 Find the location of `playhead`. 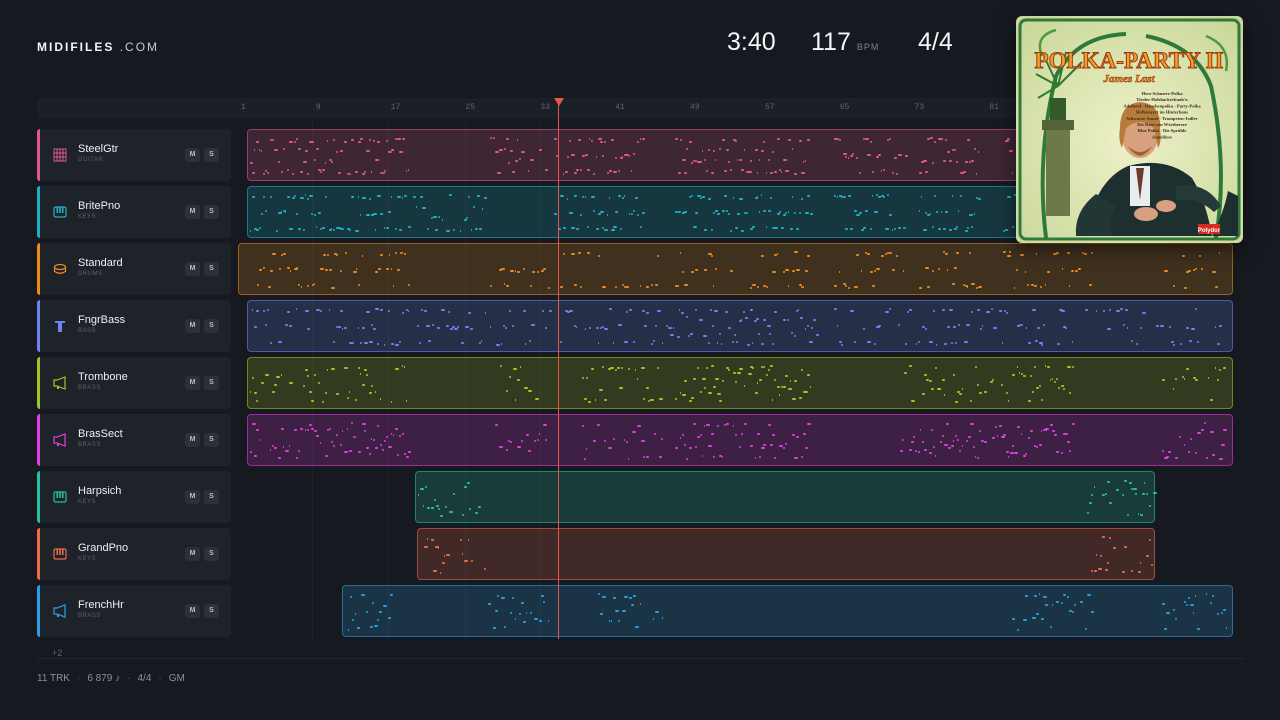

playhead is located at coordinates (558, 368).